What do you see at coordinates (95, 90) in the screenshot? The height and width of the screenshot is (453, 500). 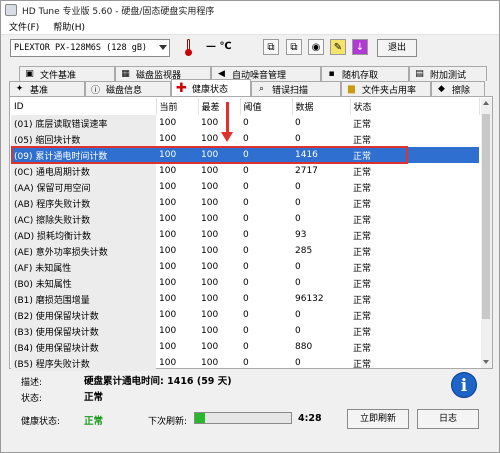 I see `info-small-icon: ⓘ` at bounding box center [95, 90].